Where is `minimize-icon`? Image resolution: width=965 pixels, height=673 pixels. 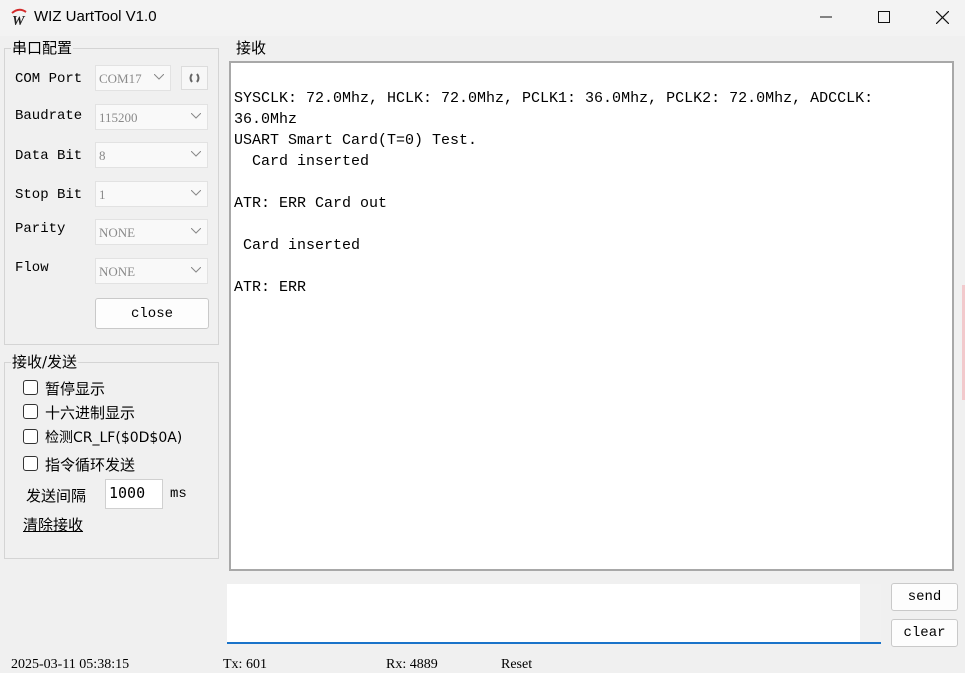
minimize-icon is located at coordinates (826, 17).